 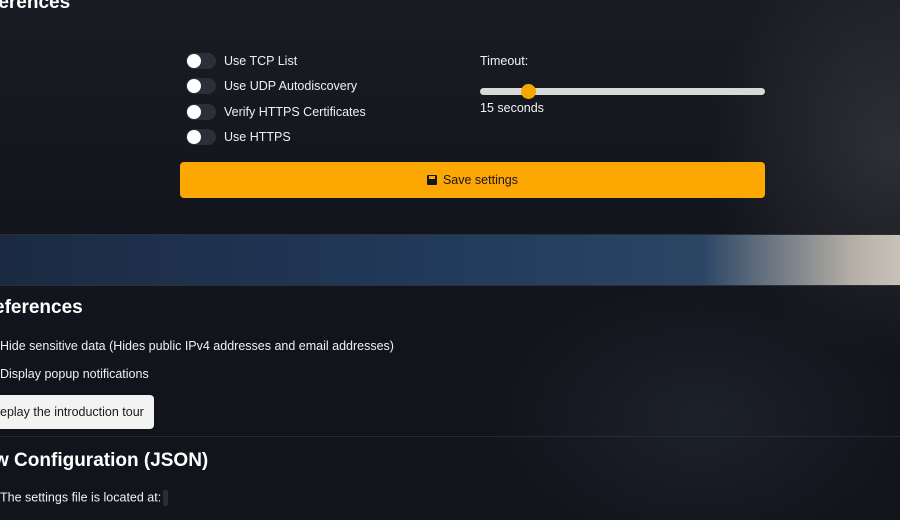 I want to click on raw-config-section-title: w Configuration (JSON), so click(x=104, y=460).